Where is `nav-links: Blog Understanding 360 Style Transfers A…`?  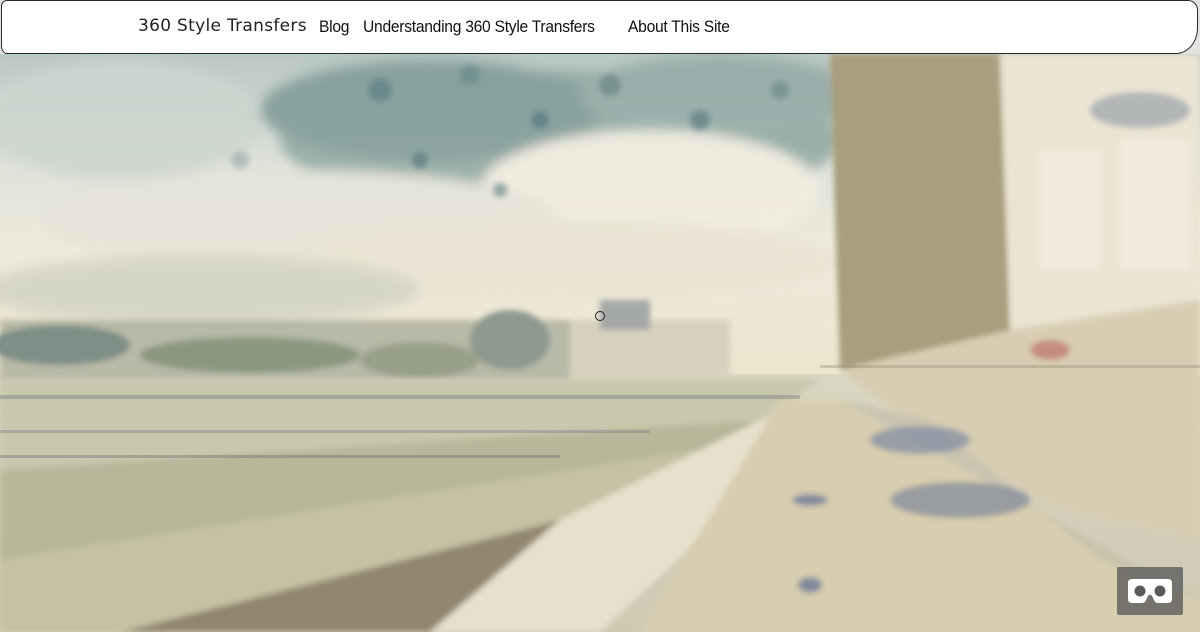
nav-links: Blog Understanding 360 Style Transfers A… is located at coordinates (535, 27).